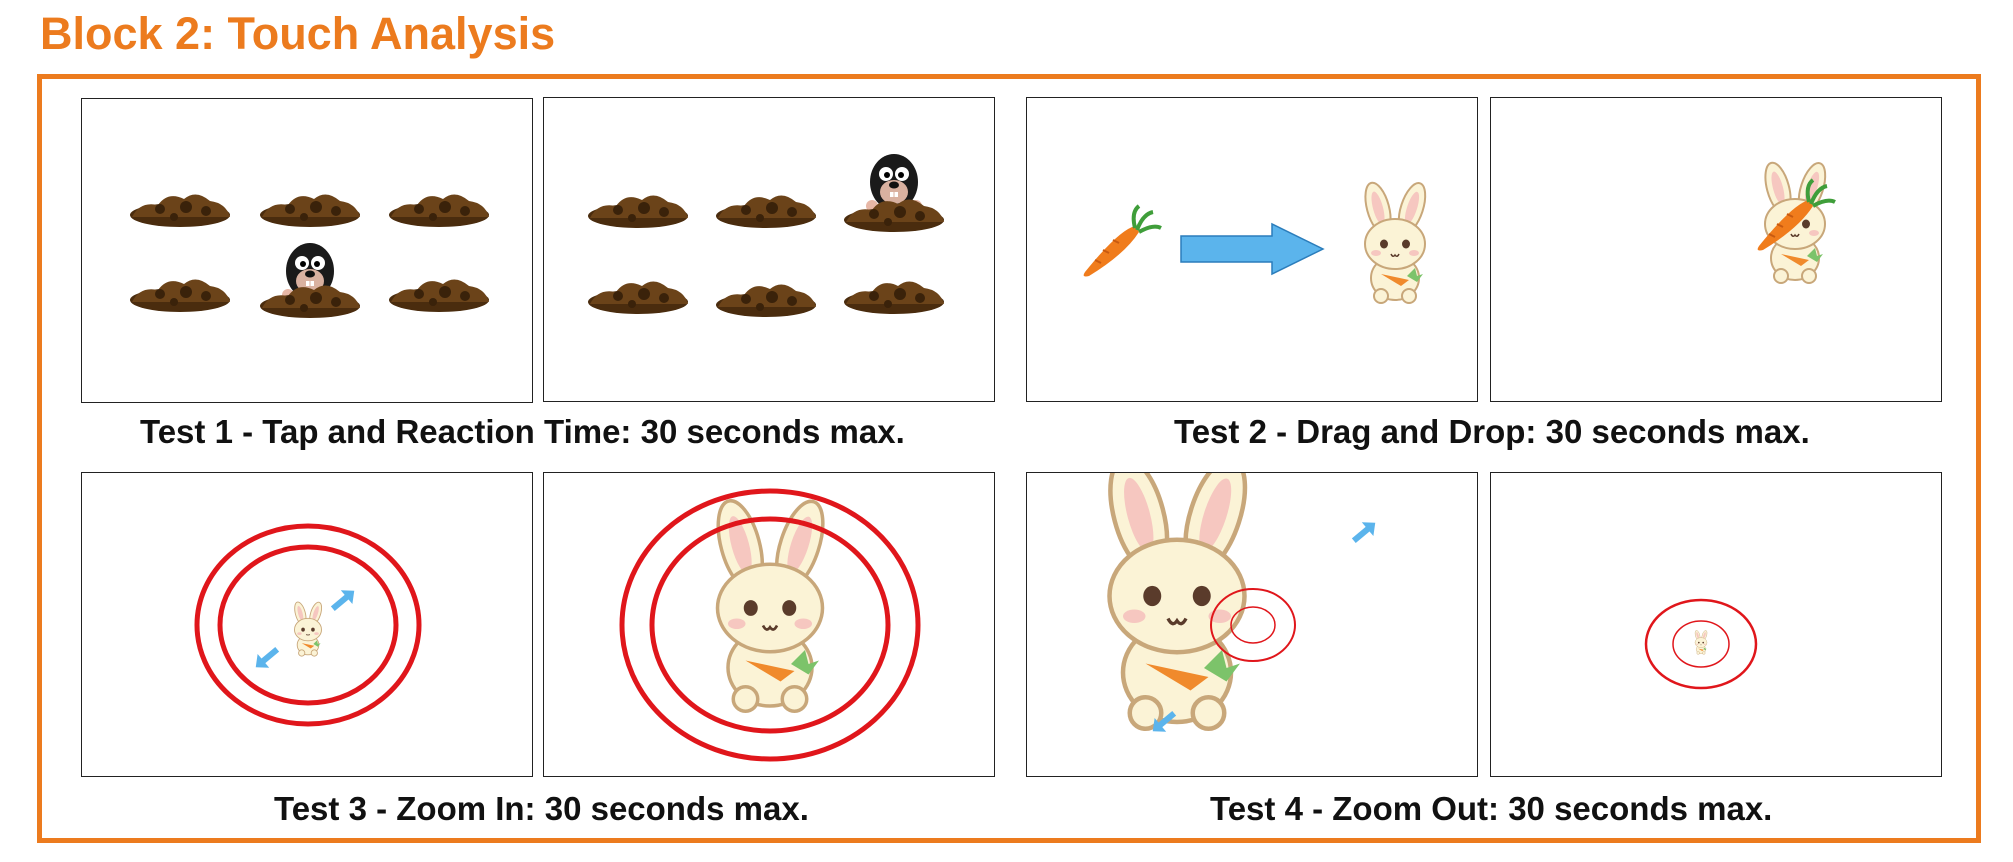  What do you see at coordinates (1716, 249) in the screenshot?
I see `test2-panel-drop` at bounding box center [1716, 249].